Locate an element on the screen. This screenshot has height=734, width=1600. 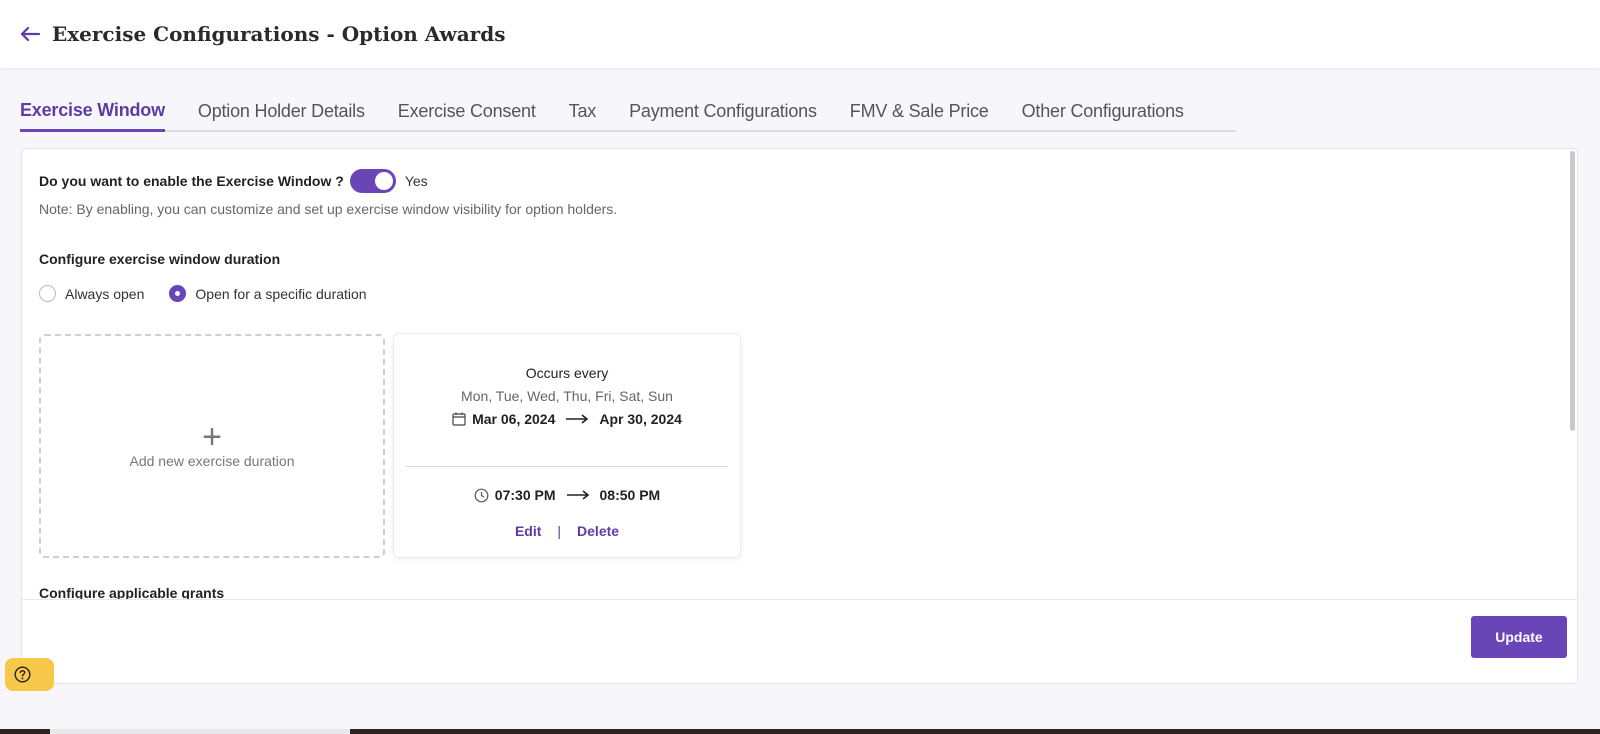
enable-exercise-window-toggle is located at coordinates (372, 181).